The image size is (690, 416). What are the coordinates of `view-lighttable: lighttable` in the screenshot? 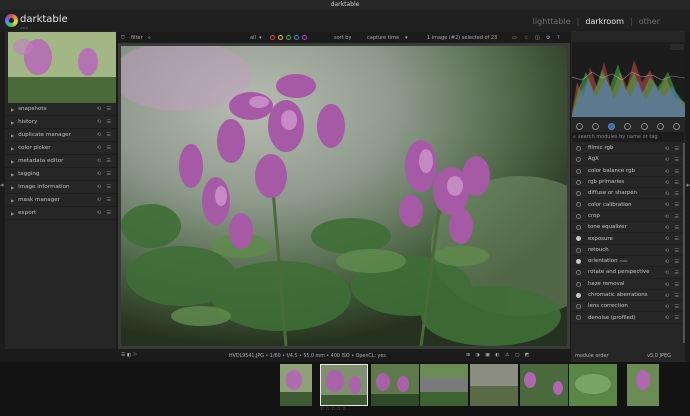 It's located at (552, 21).